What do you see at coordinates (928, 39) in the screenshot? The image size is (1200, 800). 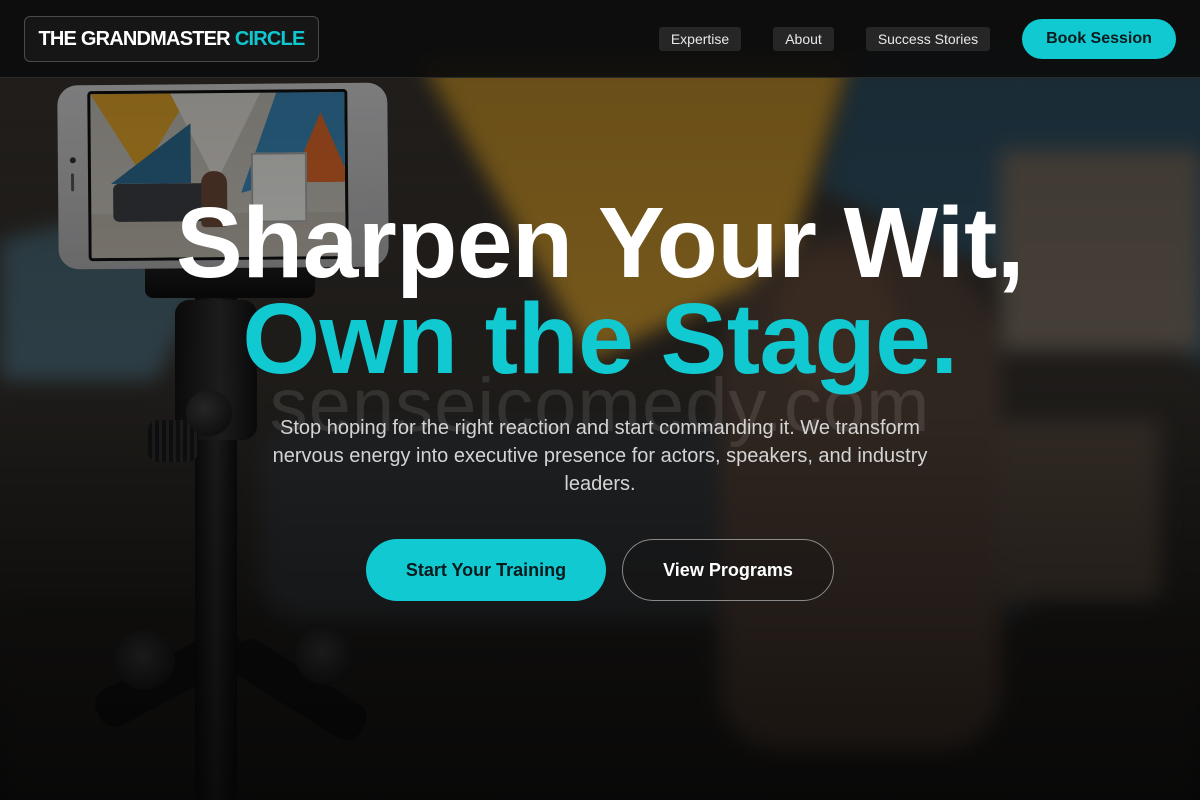 I see `nav-link-success-stories: Success Stories` at bounding box center [928, 39].